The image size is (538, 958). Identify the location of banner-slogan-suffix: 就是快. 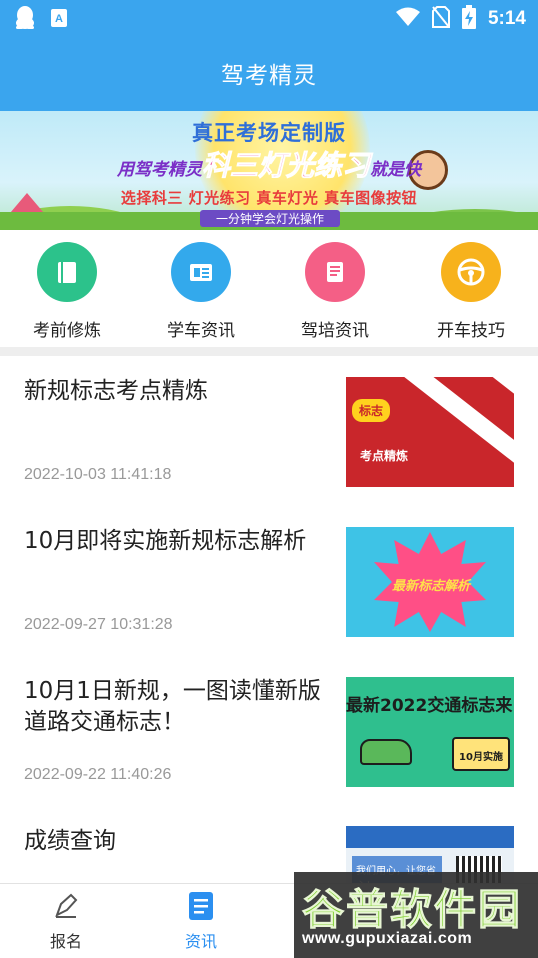
(395, 170).